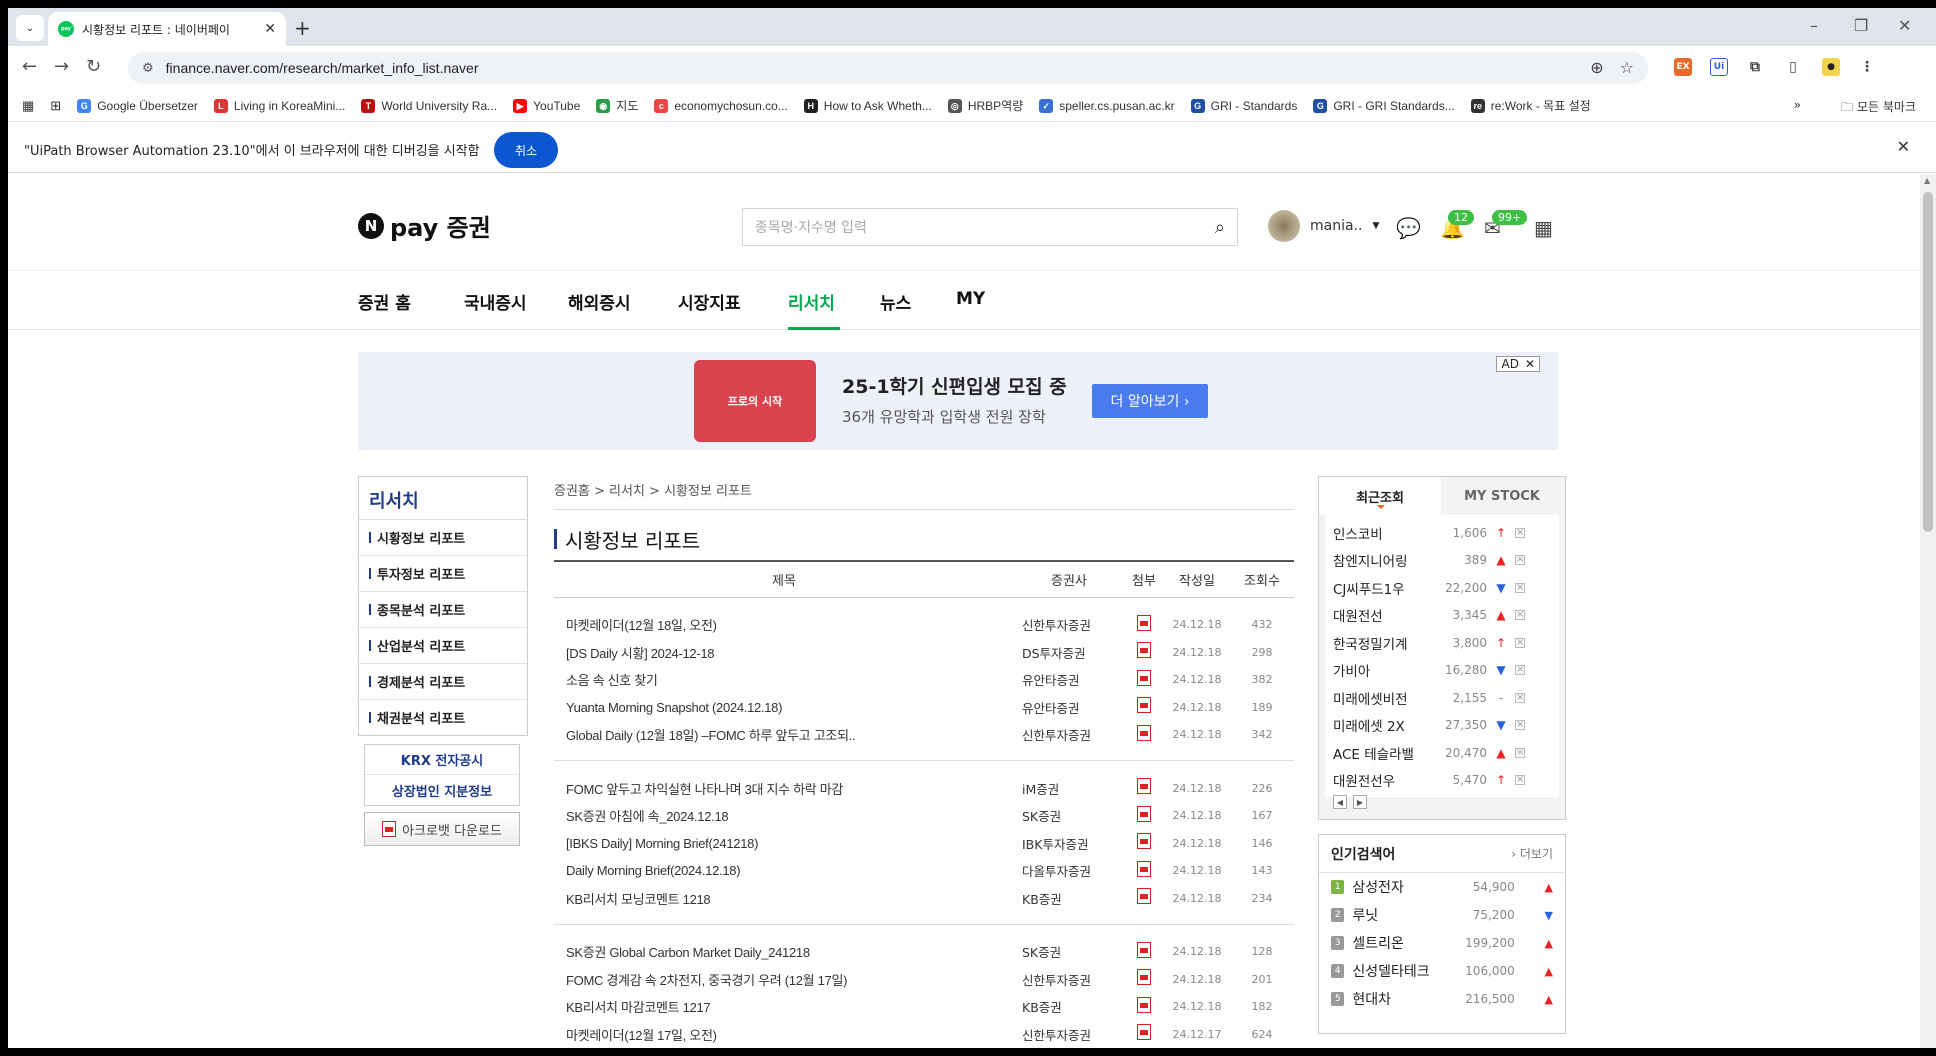  I want to click on recent-stock-item: 미래에셋비전 2,155- ×, so click(1442, 698).